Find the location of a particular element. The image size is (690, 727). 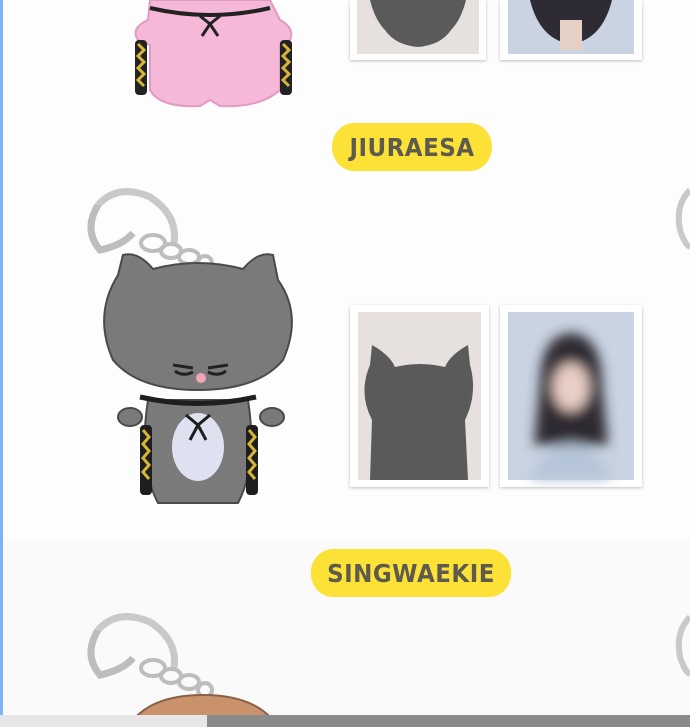

member-name-jiuraesa: JIURAESA is located at coordinates (412, 147).